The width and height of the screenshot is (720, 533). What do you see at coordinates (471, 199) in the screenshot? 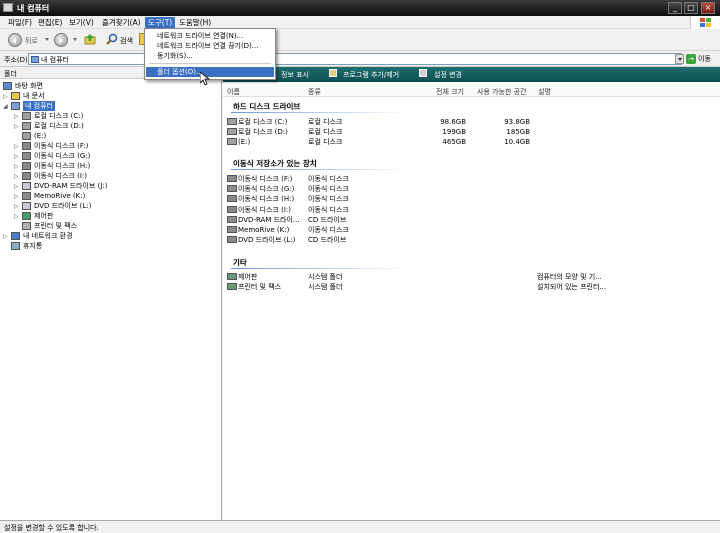
I see `file-row: 이동식 디스크 (H:) 이동식 디스크` at bounding box center [471, 199].